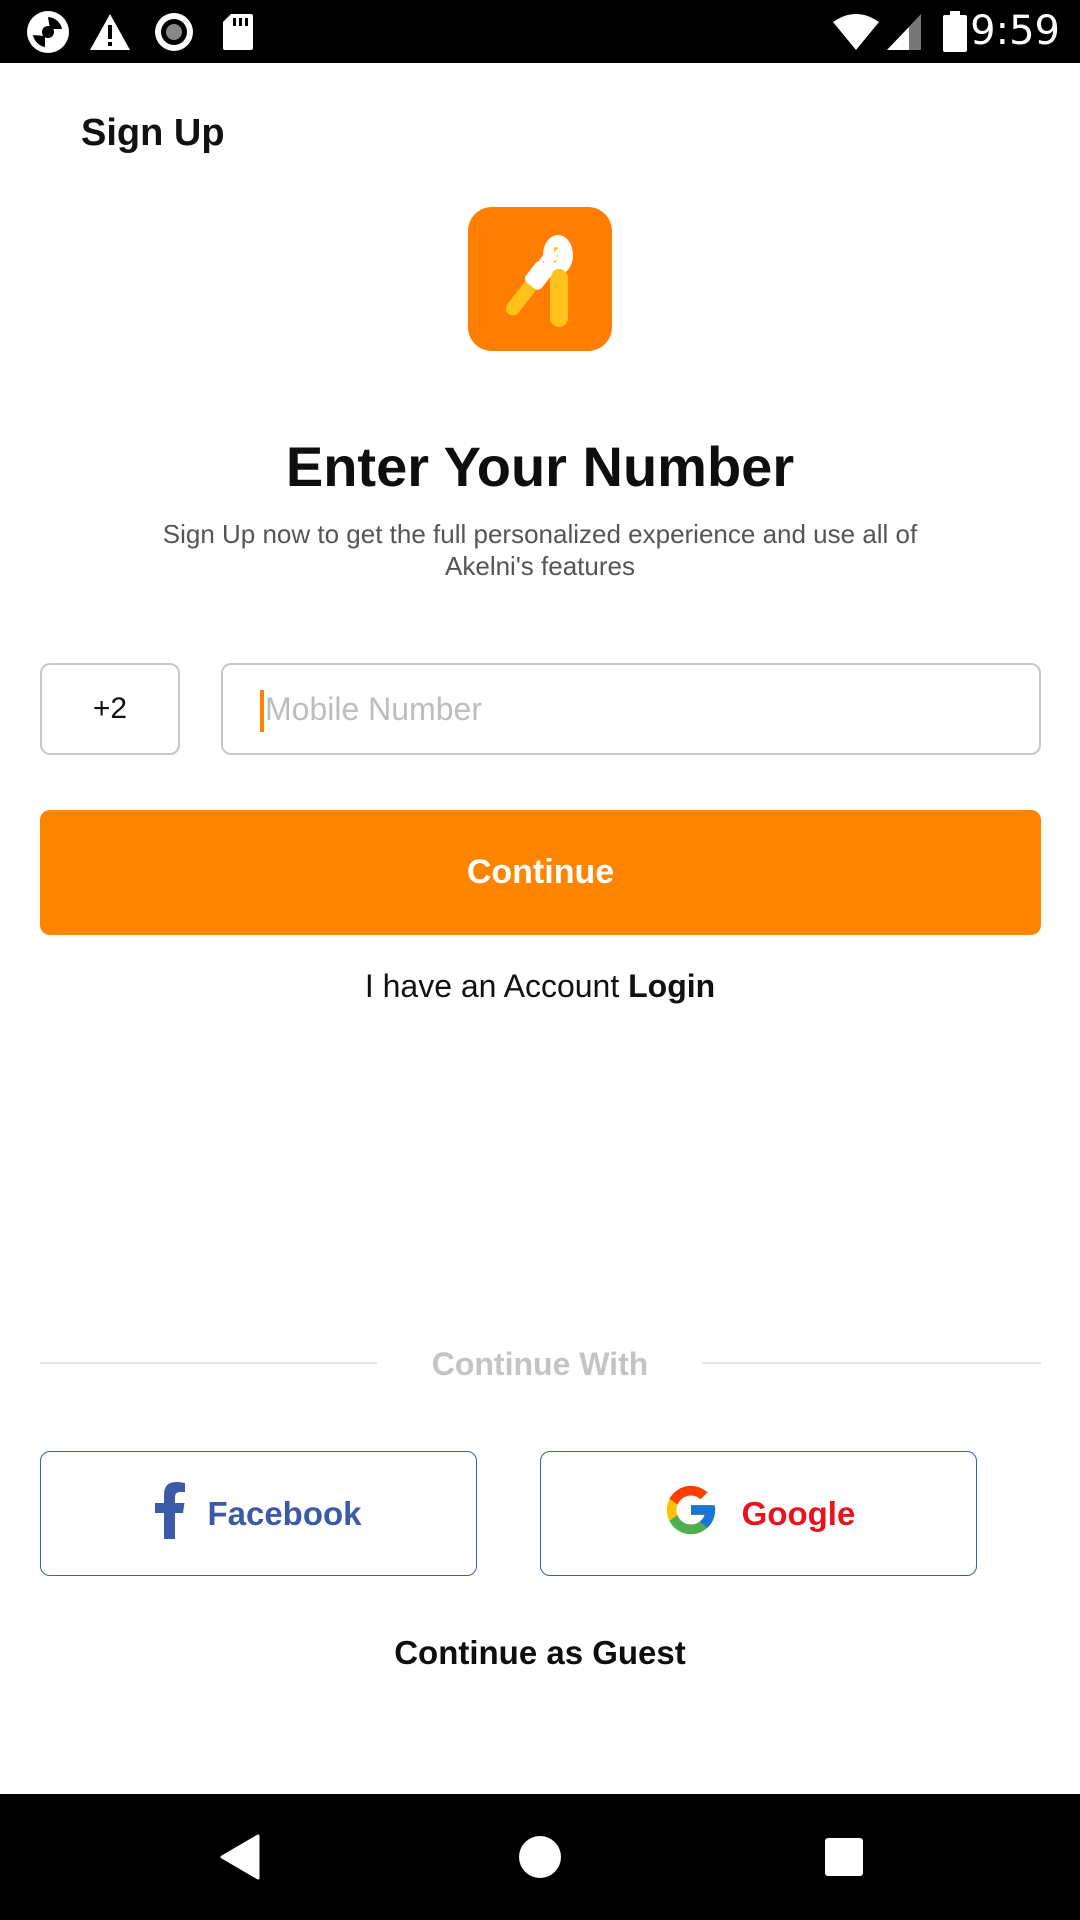 This screenshot has height=1920, width=1080. Describe the element at coordinates (540, 1653) in the screenshot. I see `continue-as-guest-link: Continue as Guest` at that location.